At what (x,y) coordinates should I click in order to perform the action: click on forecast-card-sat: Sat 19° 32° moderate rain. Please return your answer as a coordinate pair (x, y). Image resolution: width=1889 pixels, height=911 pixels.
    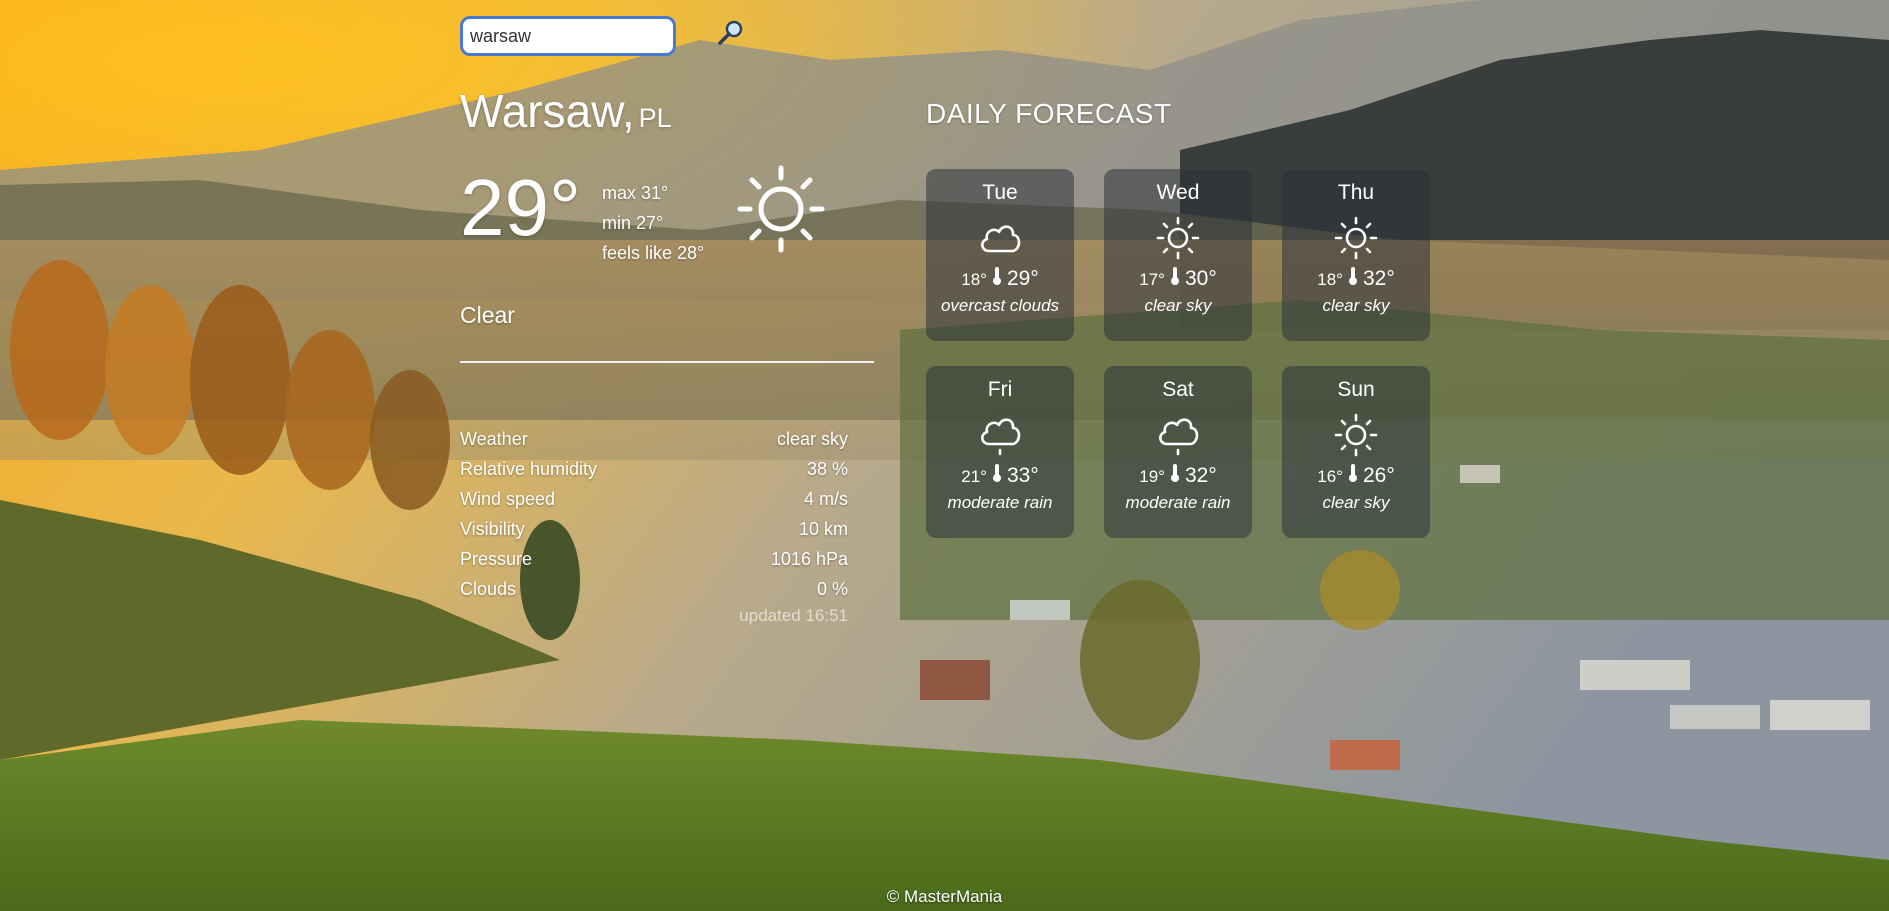
    Looking at the image, I should click on (1178, 452).